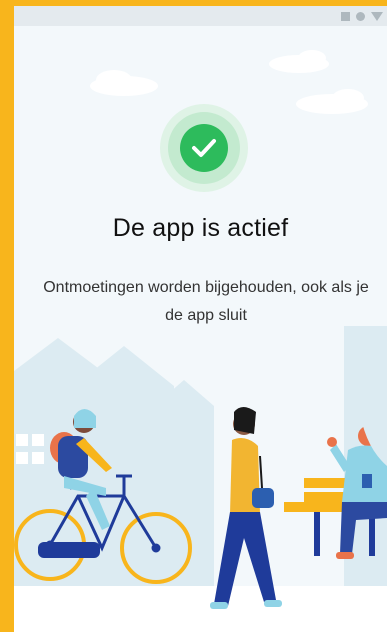 This screenshot has width=387, height=632. Describe the element at coordinates (377, 16) in the screenshot. I see `wifi-icon` at that location.